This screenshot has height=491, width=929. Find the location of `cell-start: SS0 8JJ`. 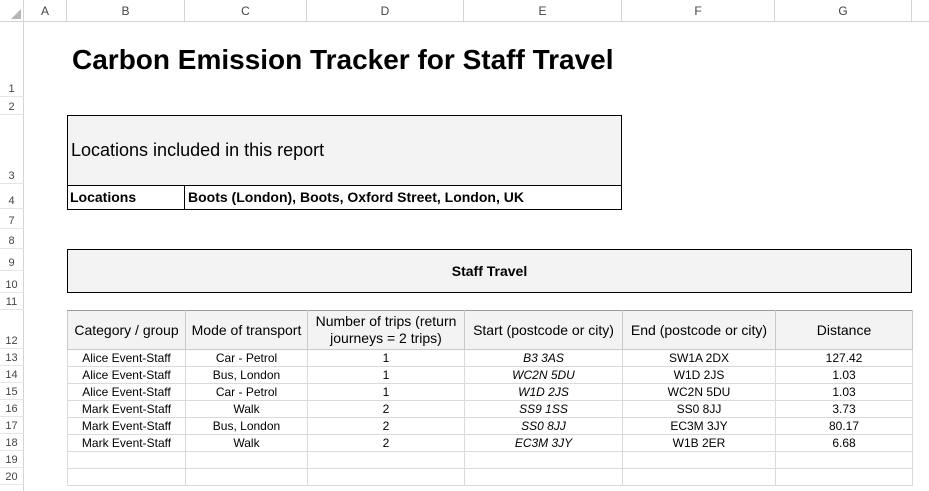

cell-start: SS0 8JJ is located at coordinates (543, 426).